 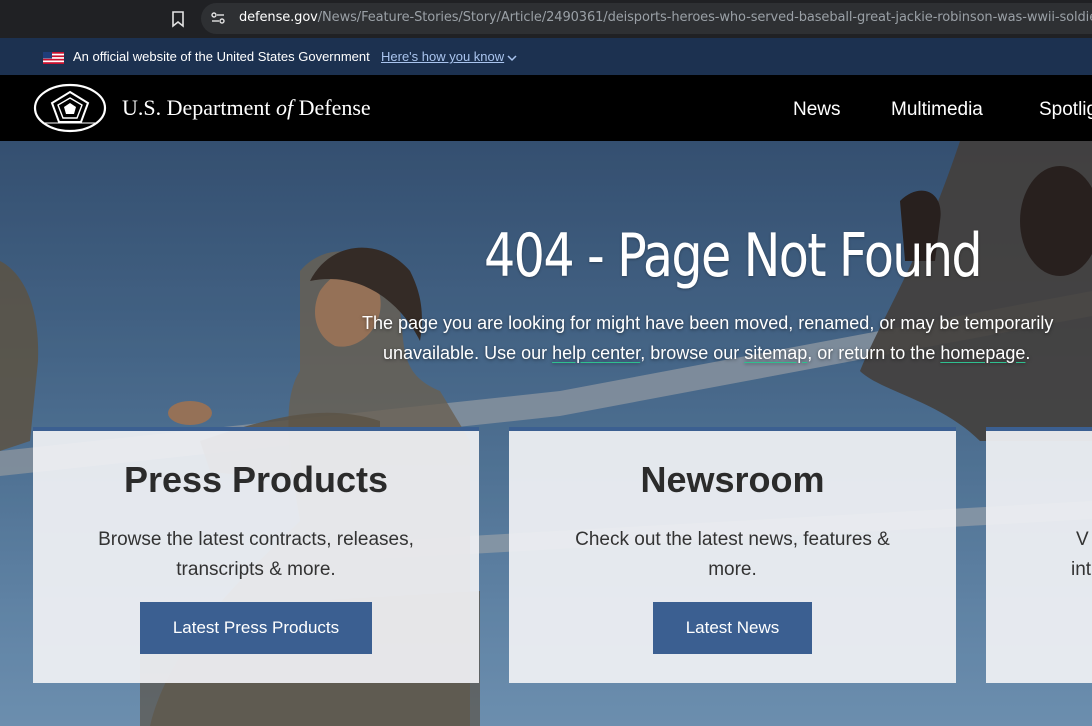 What do you see at coordinates (1039, 555) in the screenshot?
I see `card-partial: Vint` at bounding box center [1039, 555].